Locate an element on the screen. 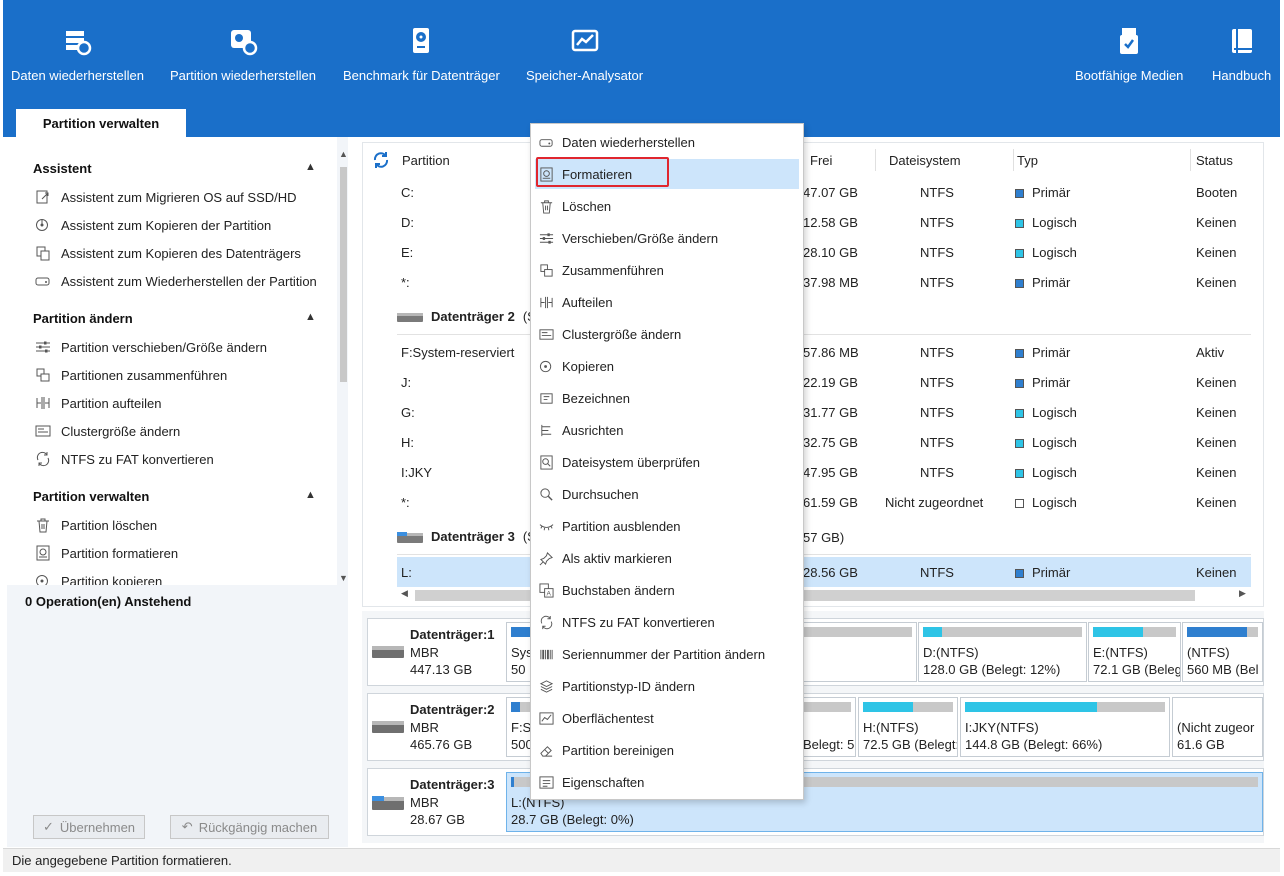 The image size is (1284, 876). drive-recover-icon is located at coordinates (42, 281).